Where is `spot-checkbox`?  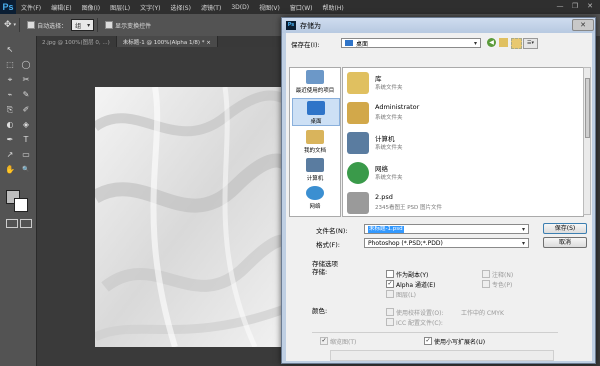 spot-checkbox is located at coordinates (486, 284).